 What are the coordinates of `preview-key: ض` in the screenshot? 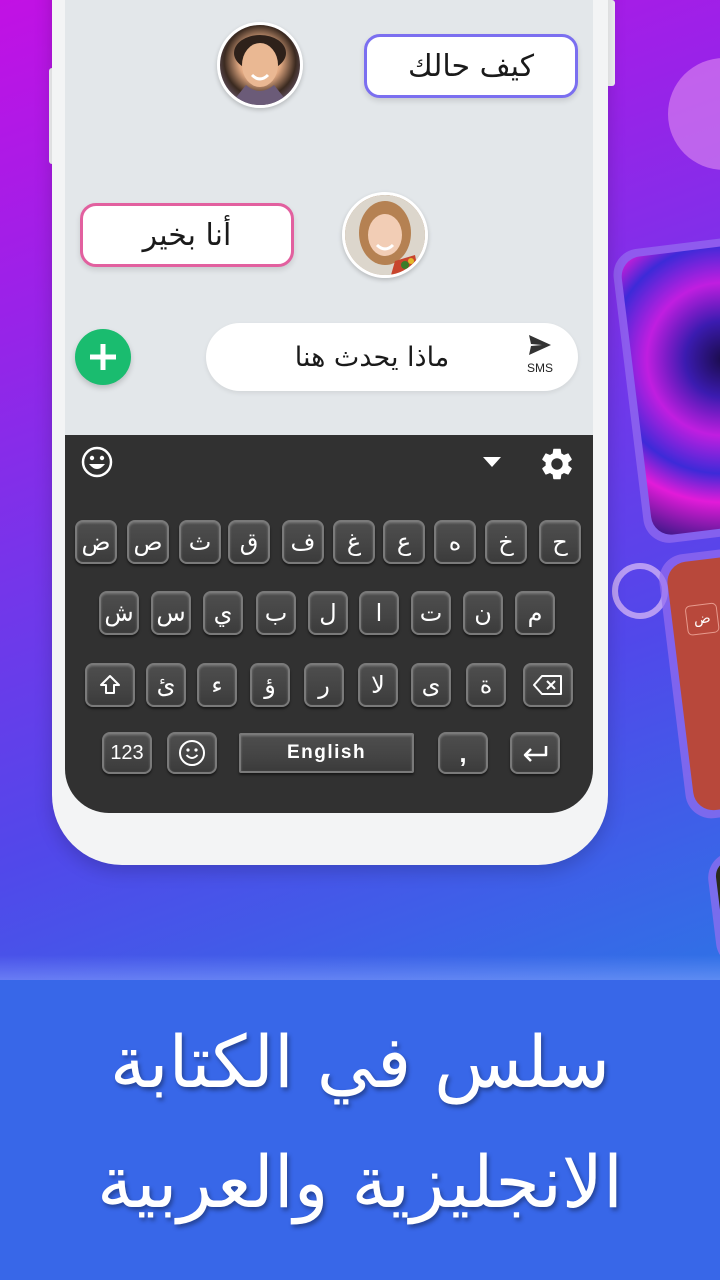 It's located at (702, 619).